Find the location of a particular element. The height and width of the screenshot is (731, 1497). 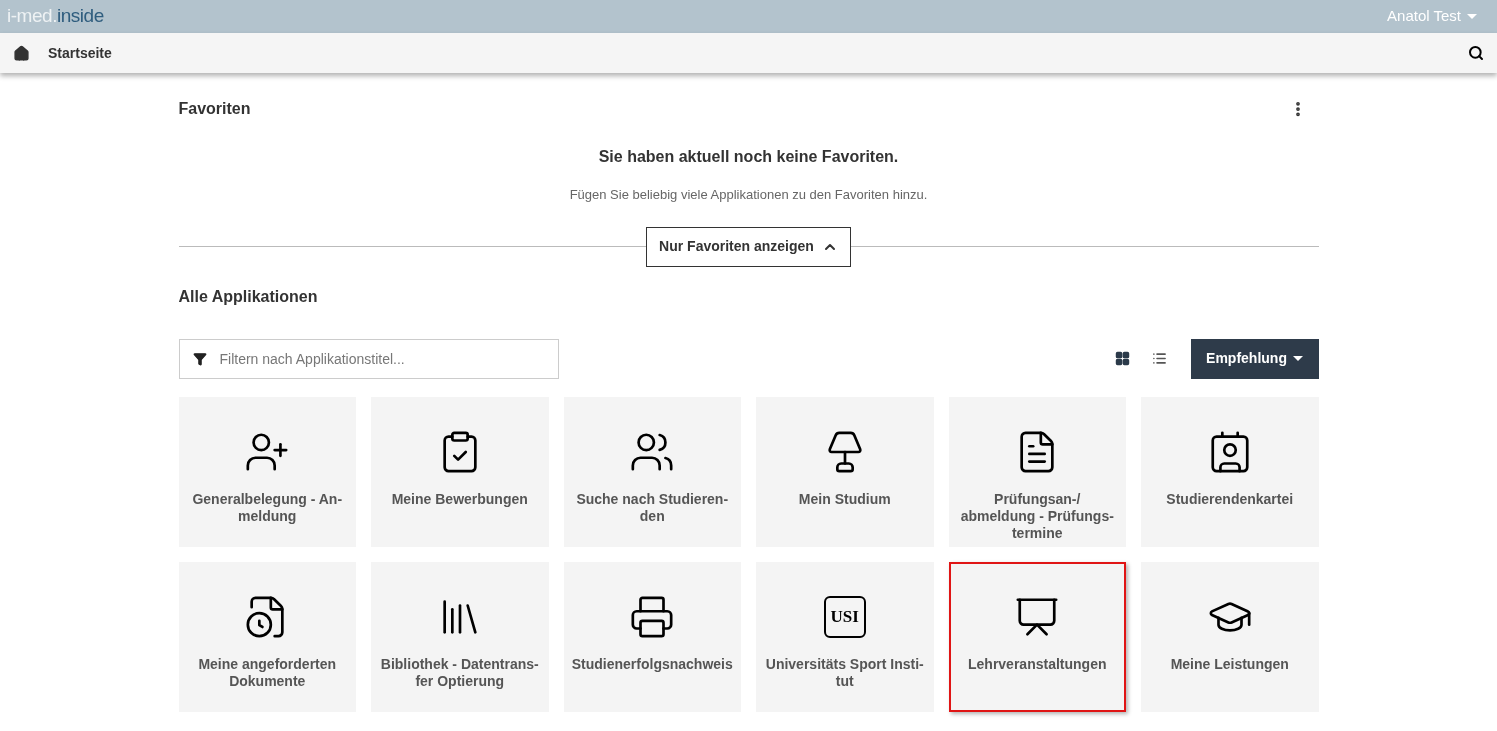

app-tile: Studierendenkartei is located at coordinates (1230, 471).